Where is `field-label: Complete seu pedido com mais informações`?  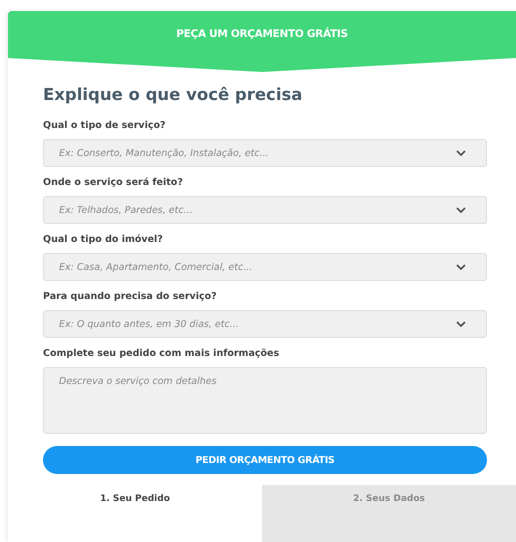
field-label: Complete seu pedido com mais informações is located at coordinates (161, 354).